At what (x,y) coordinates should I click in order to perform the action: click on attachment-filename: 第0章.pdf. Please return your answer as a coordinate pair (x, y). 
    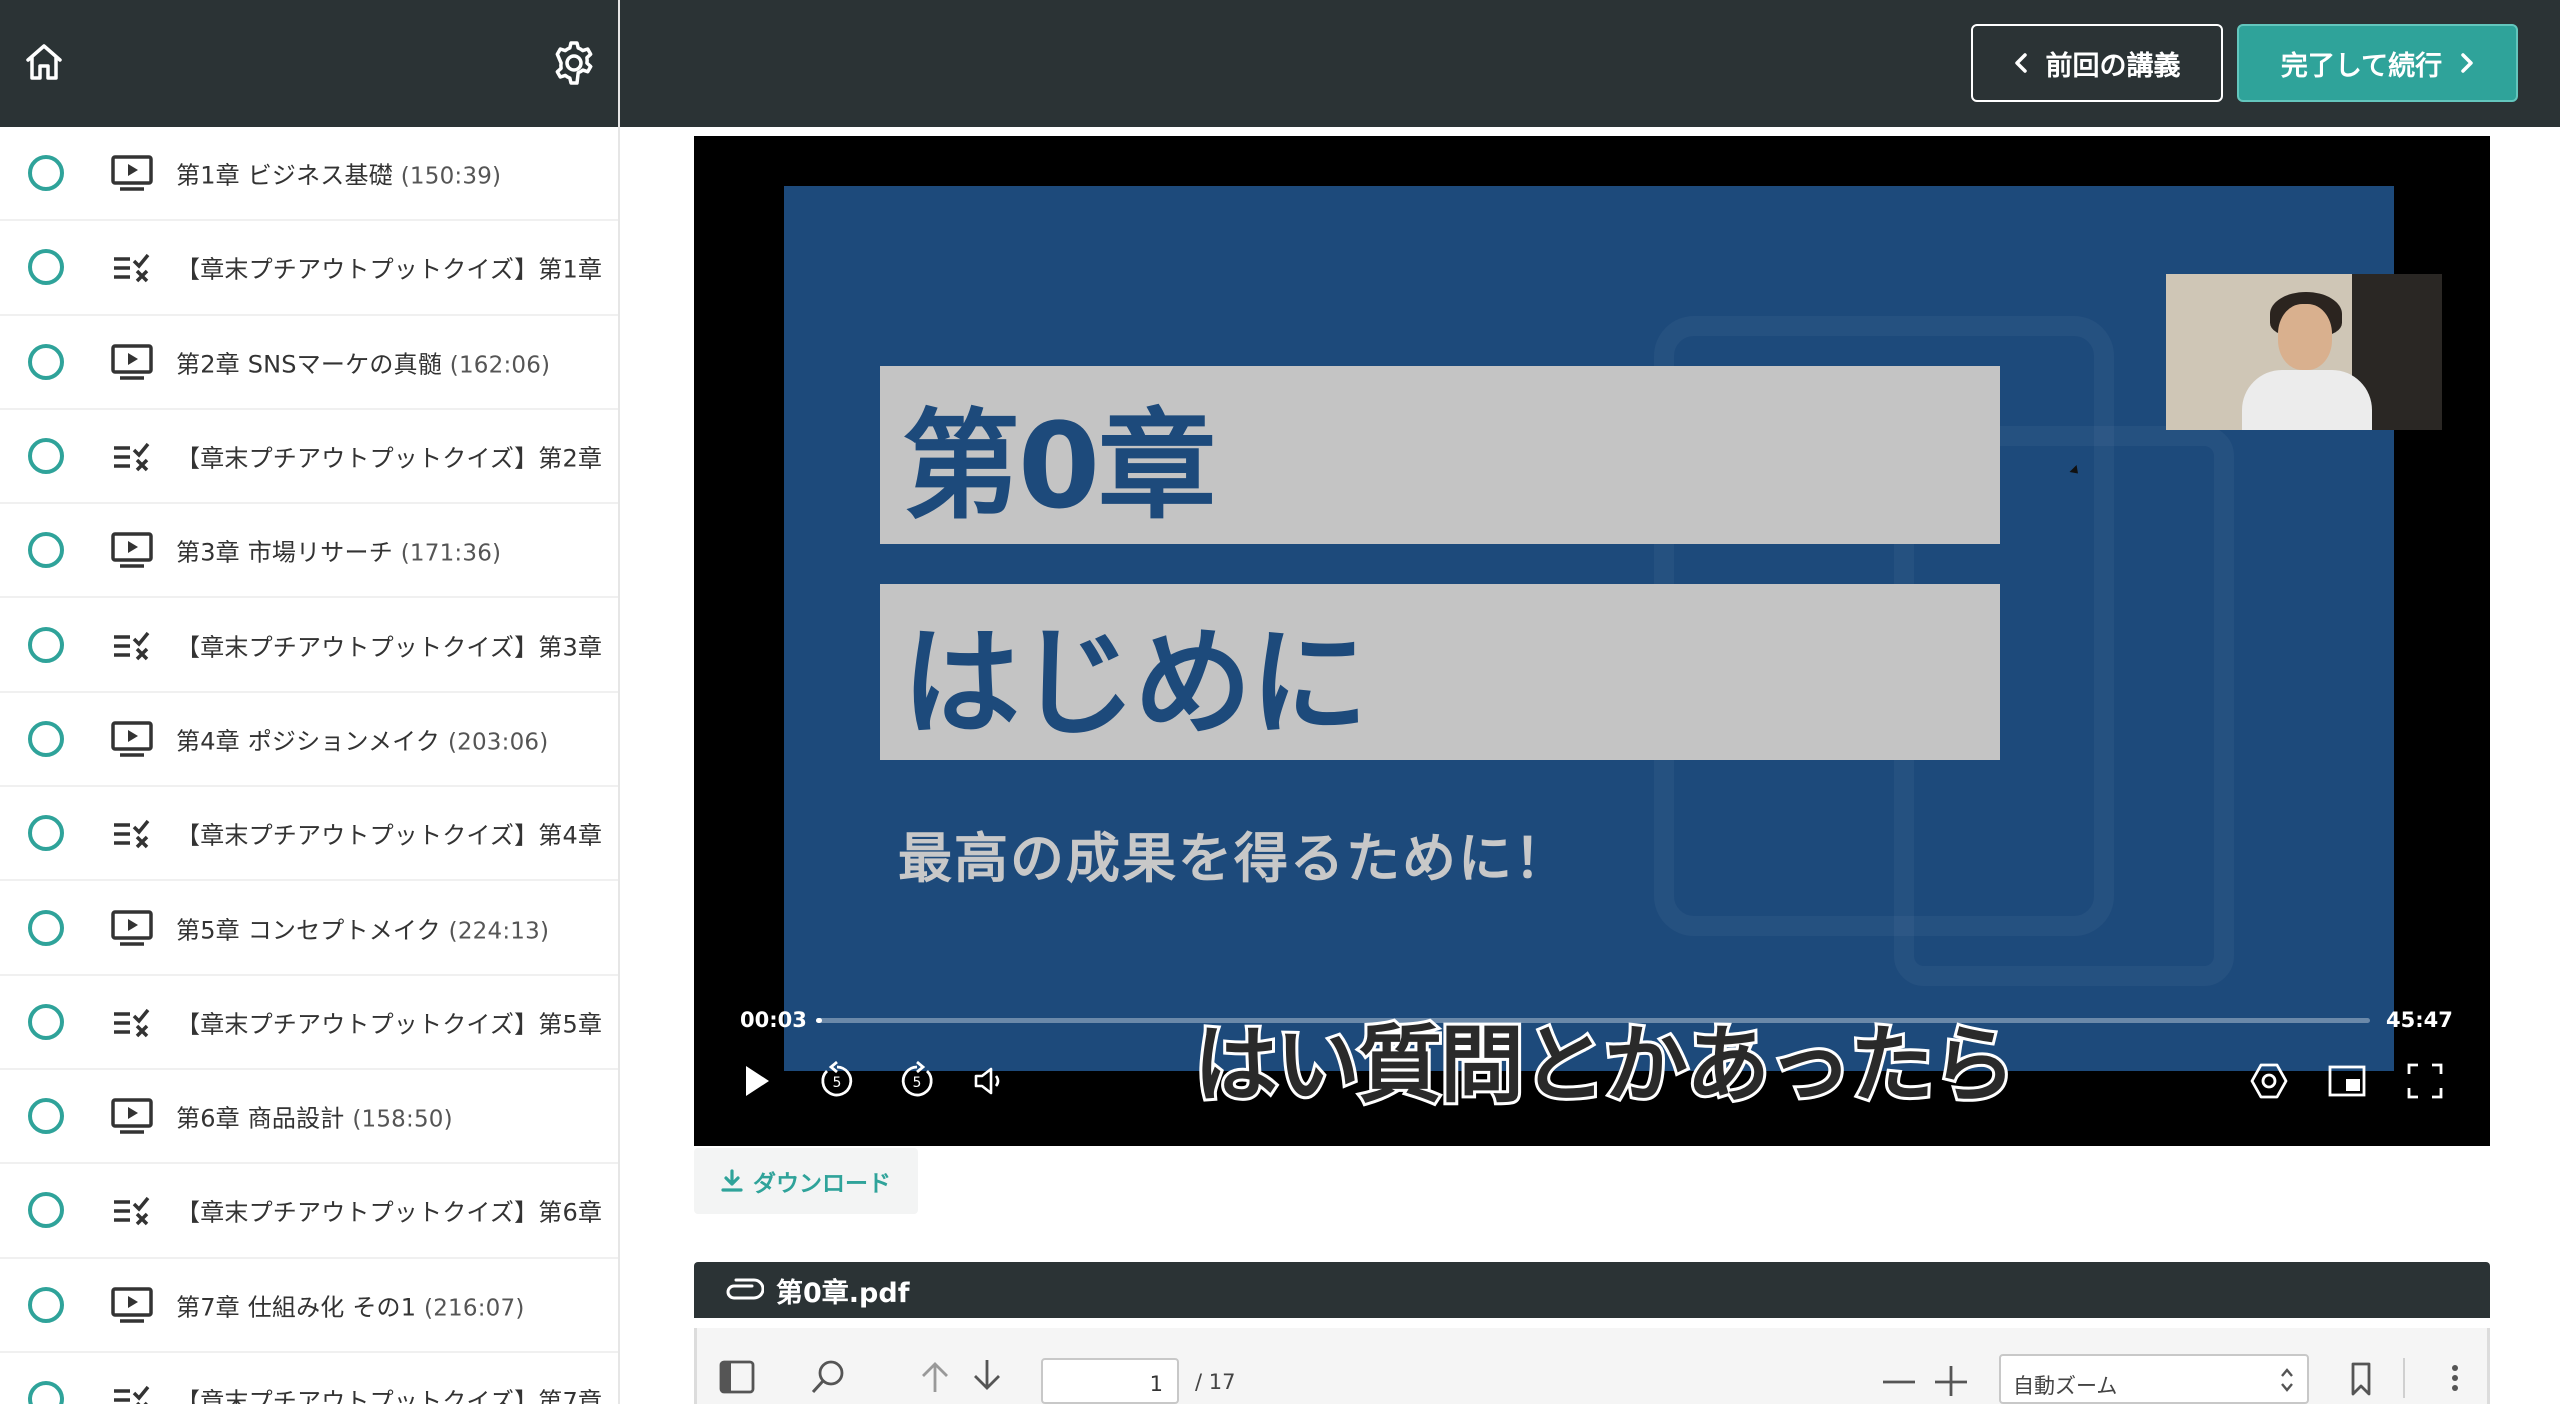
    Looking at the image, I should click on (843, 1293).